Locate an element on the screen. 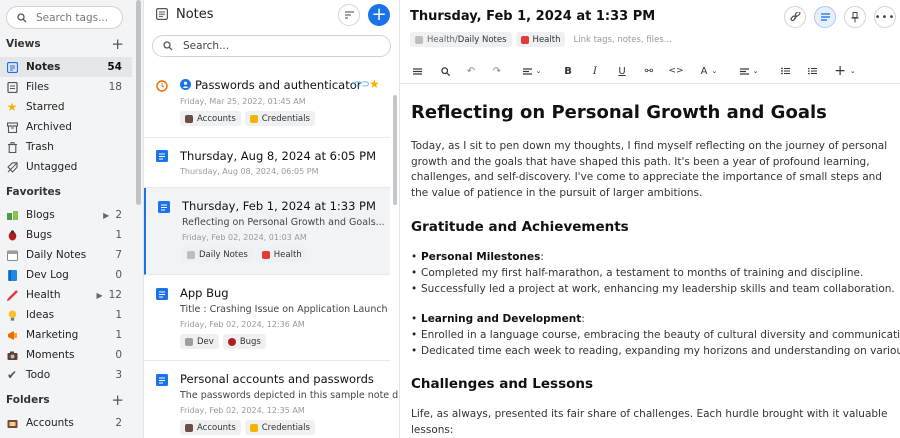 The height and width of the screenshot is (438, 900). add-view-icon: + is located at coordinates (117, 44).